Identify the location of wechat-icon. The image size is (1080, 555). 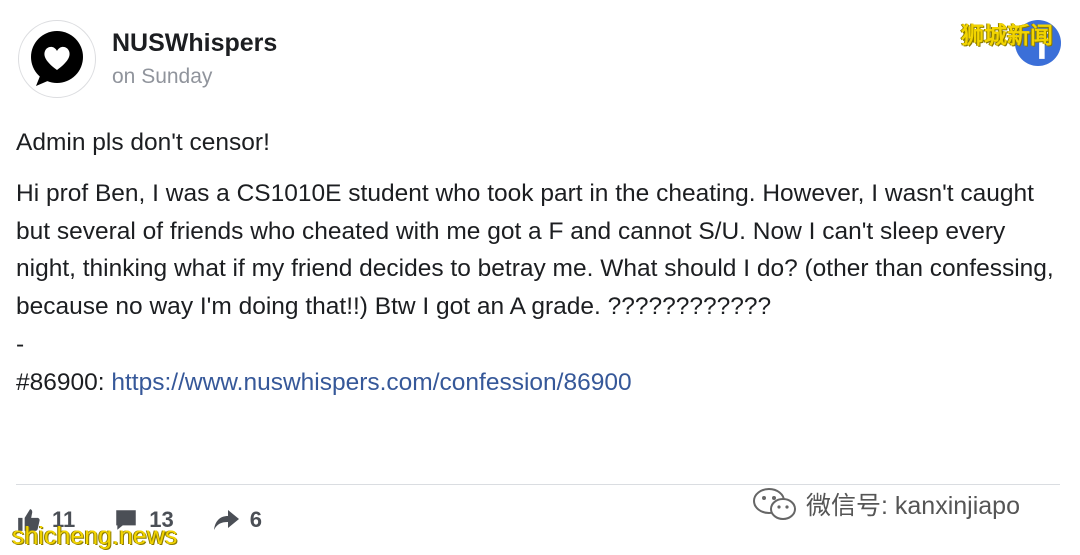
(774, 504).